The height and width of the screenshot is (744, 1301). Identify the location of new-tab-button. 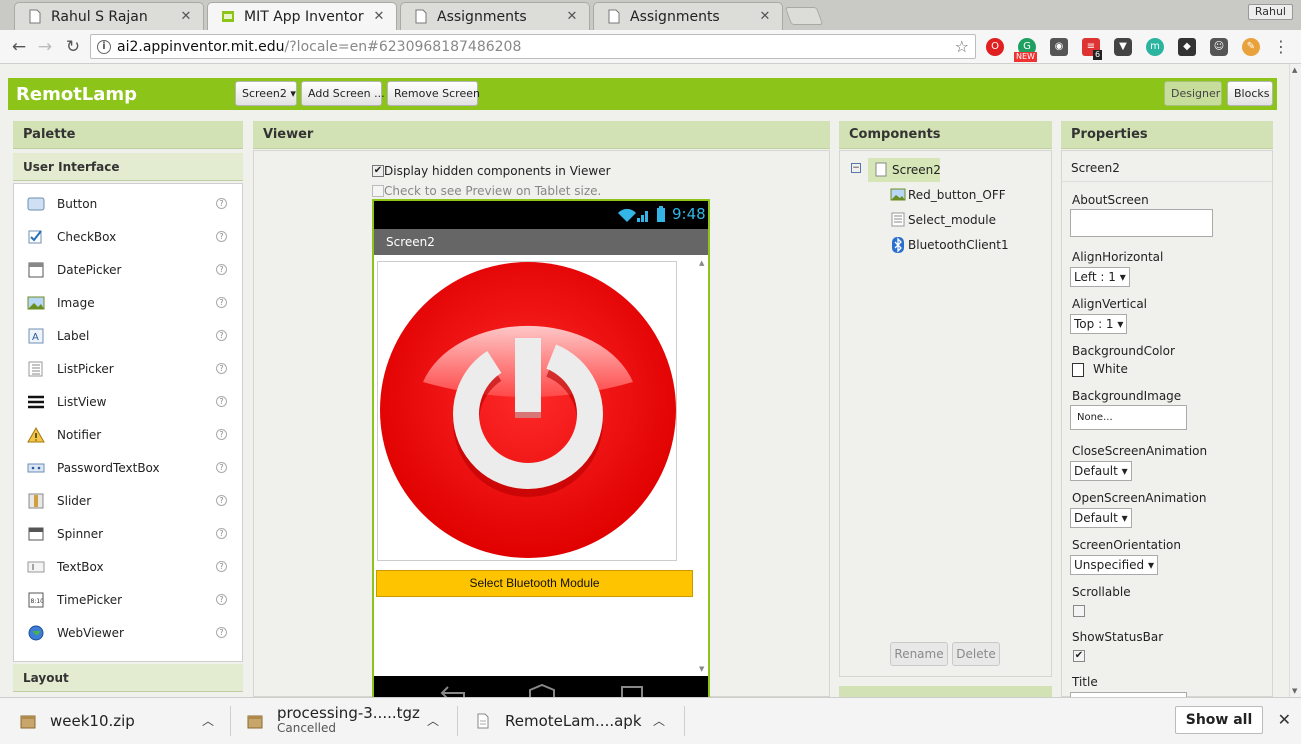
(804, 16).